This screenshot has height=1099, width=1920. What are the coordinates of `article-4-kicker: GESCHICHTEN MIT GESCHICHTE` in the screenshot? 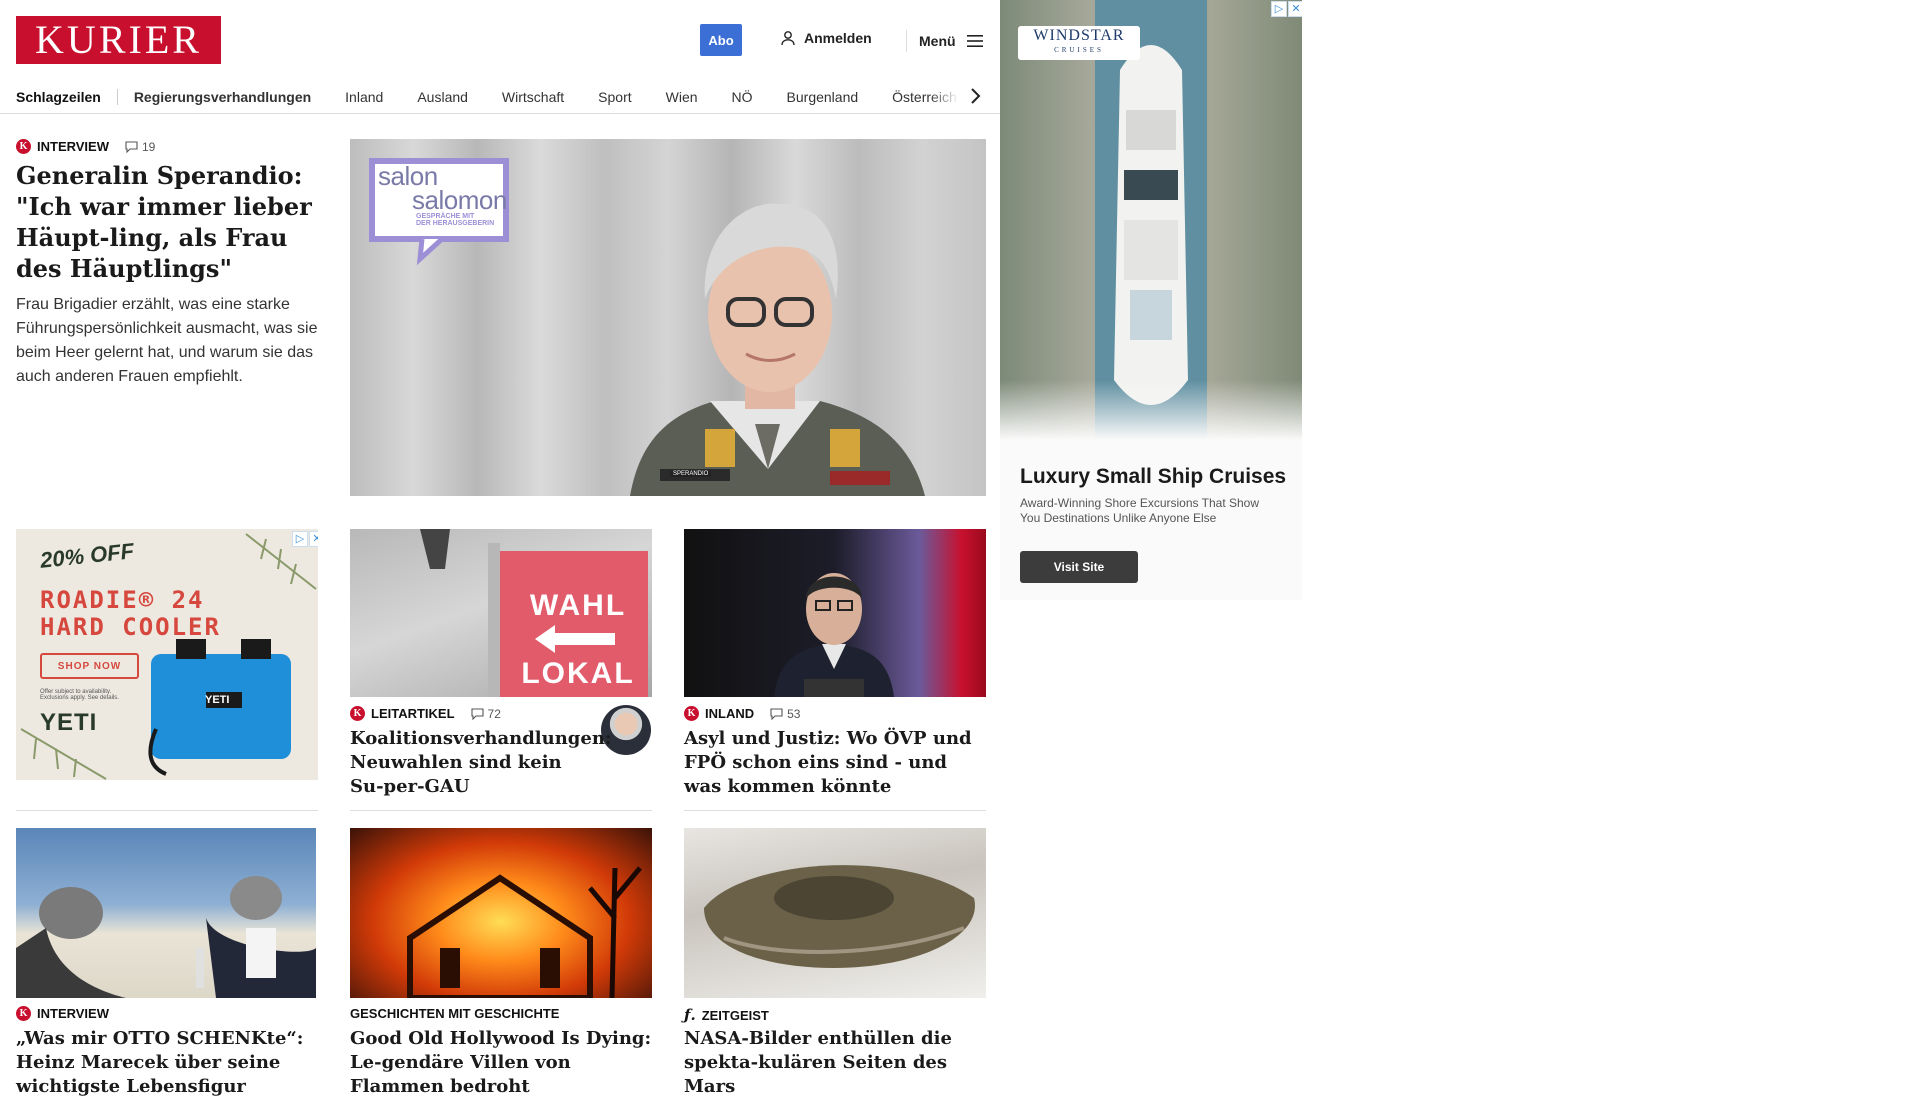 It's located at (454, 1013).